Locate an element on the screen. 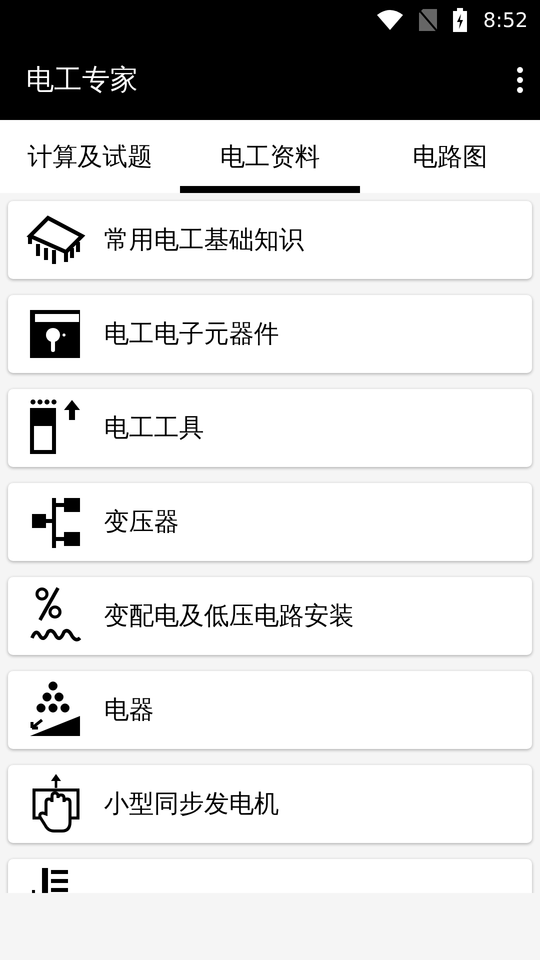 The height and width of the screenshot is (960, 540). list-card: 变压器 is located at coordinates (270, 522).